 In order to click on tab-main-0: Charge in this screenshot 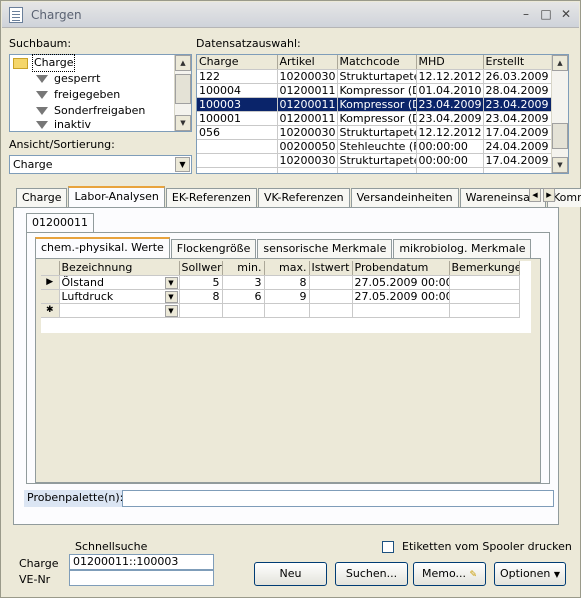, I will do `click(42, 197)`.